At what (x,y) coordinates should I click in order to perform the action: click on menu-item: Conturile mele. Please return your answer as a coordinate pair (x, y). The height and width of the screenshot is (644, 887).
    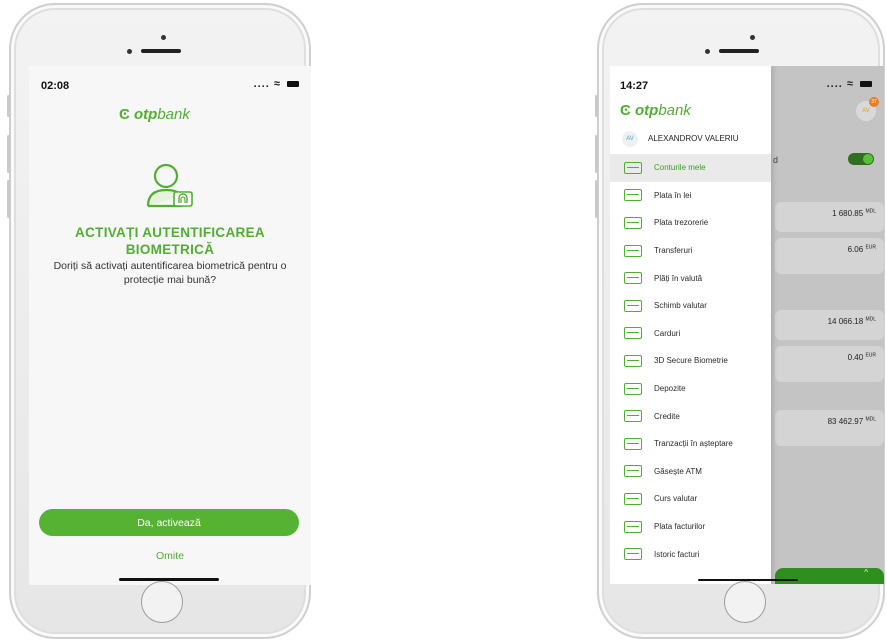
    Looking at the image, I should click on (690, 168).